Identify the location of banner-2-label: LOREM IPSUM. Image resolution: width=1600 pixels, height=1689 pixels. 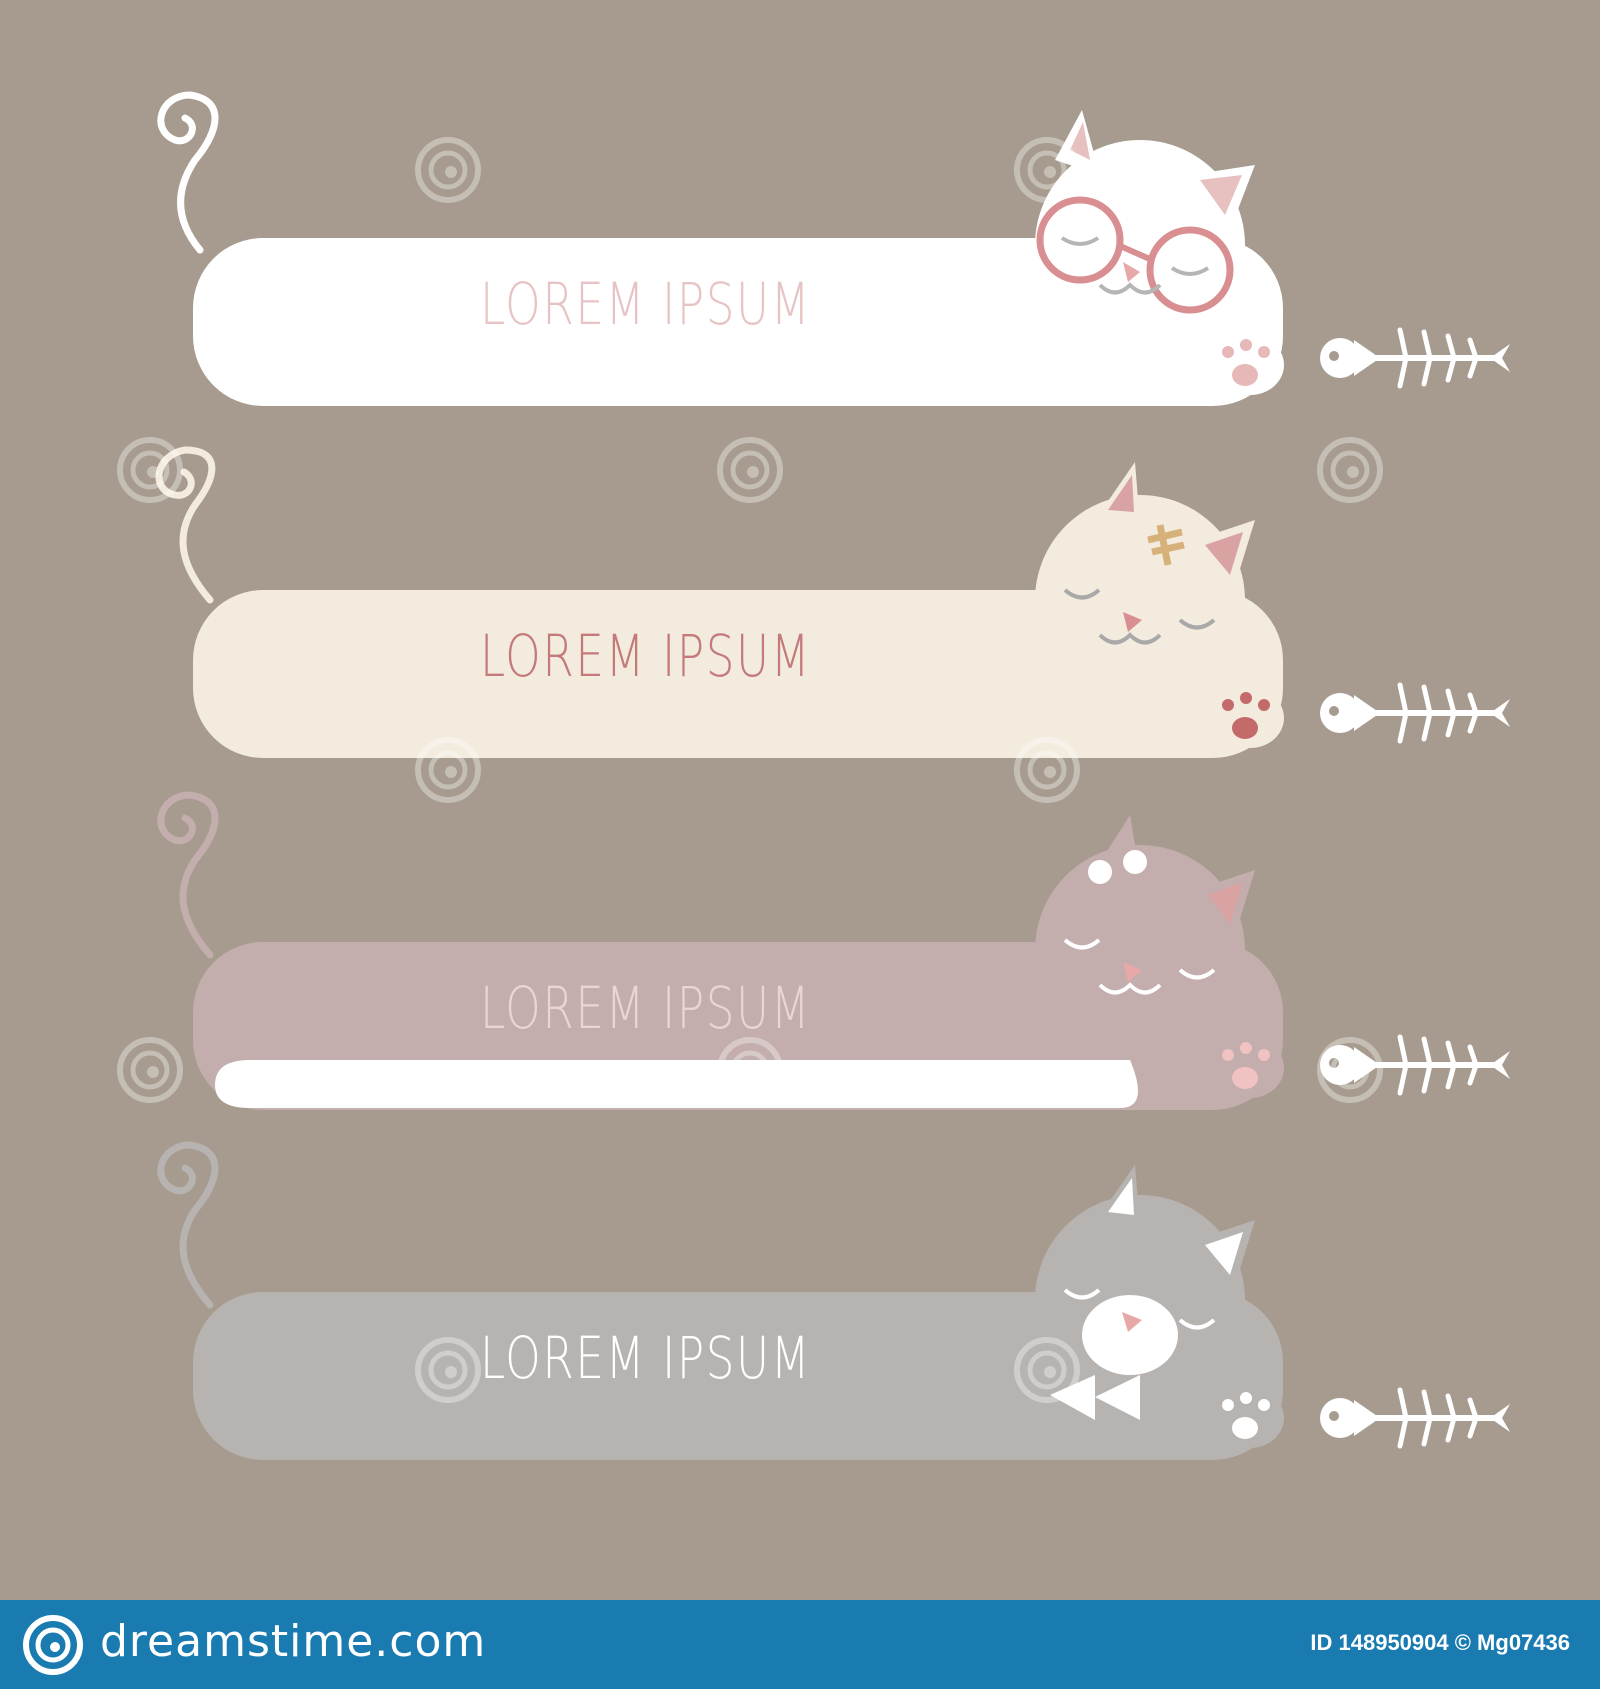
(646, 656).